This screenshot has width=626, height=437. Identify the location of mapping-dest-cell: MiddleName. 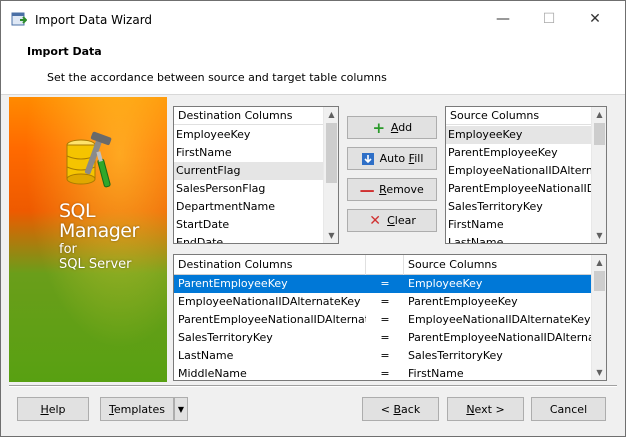
(212, 373).